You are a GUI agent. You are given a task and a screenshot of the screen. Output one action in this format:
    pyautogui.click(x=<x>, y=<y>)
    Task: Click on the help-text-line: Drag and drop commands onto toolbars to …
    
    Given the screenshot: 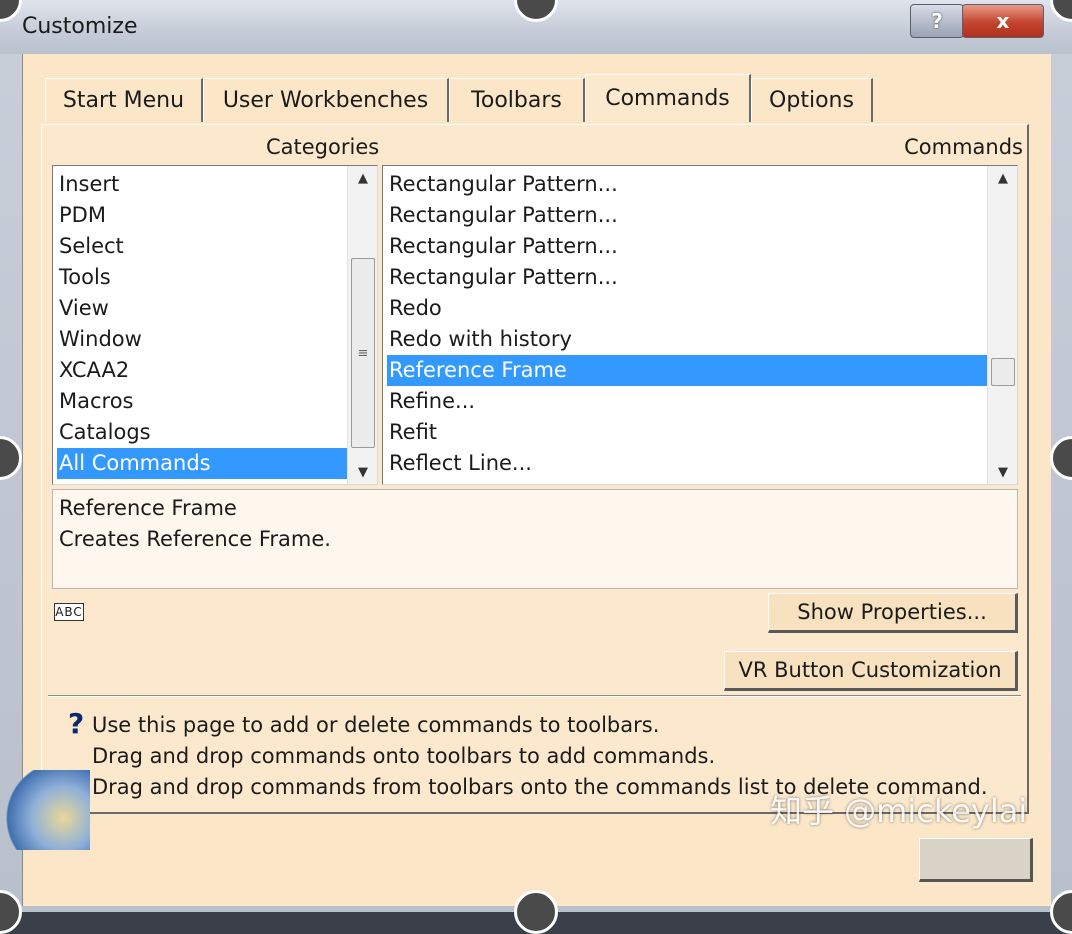 What is the action you would take?
    pyautogui.click(x=404, y=756)
    